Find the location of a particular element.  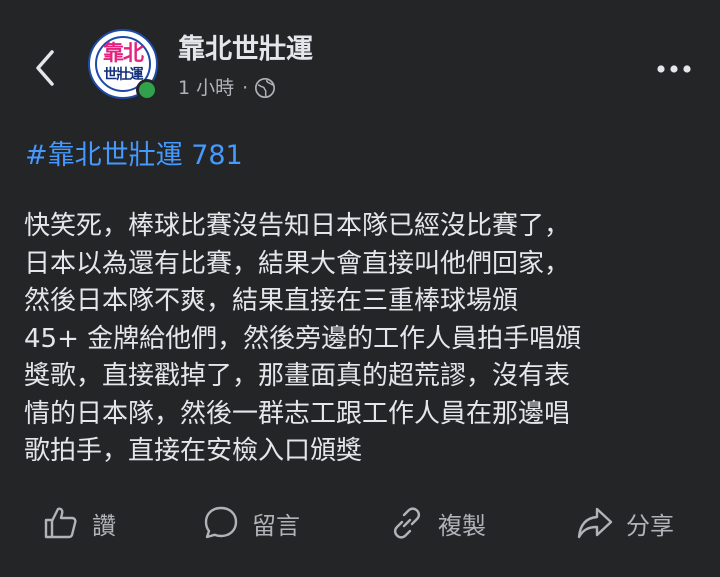

back-icon is located at coordinates (45, 68).